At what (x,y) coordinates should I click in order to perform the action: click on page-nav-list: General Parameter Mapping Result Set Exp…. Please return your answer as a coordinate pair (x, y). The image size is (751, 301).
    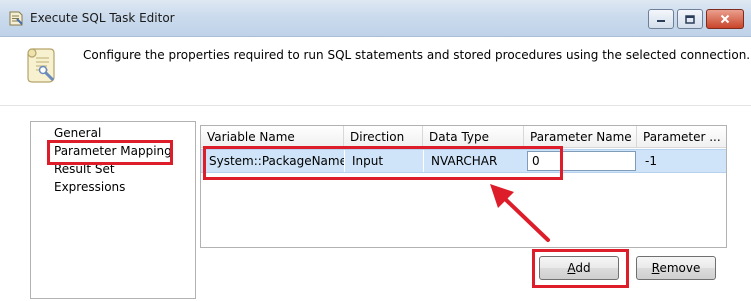
    Looking at the image, I should click on (113, 210).